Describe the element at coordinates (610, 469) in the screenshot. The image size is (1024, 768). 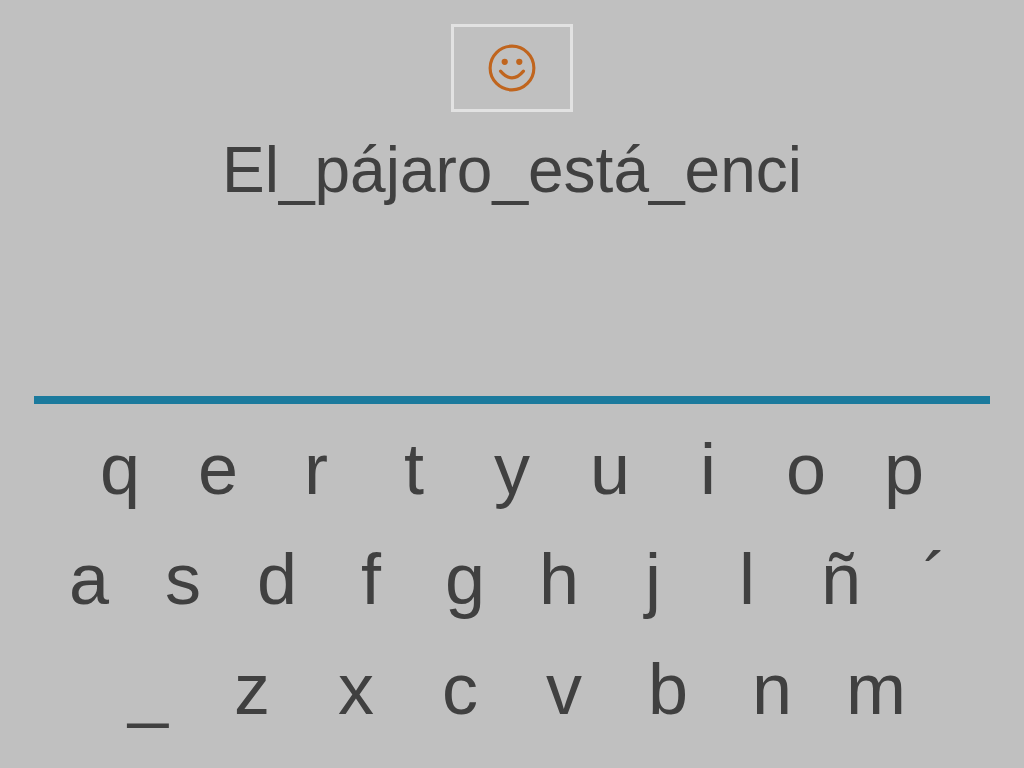
I see `key: u` at that location.